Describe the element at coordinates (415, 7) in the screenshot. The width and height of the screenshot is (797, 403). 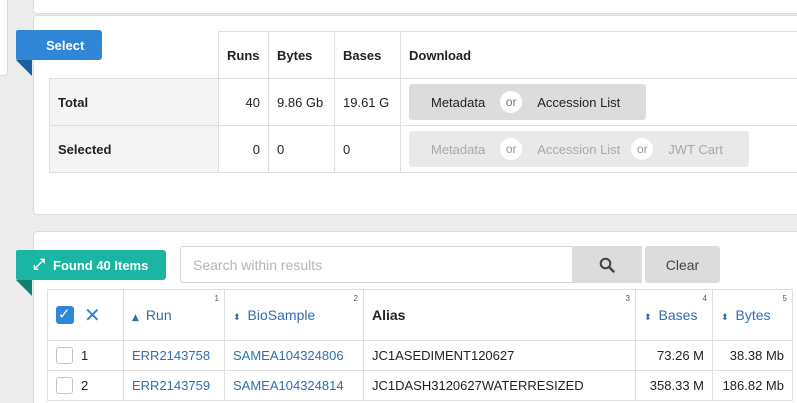
I see `previous-panel-edge` at that location.